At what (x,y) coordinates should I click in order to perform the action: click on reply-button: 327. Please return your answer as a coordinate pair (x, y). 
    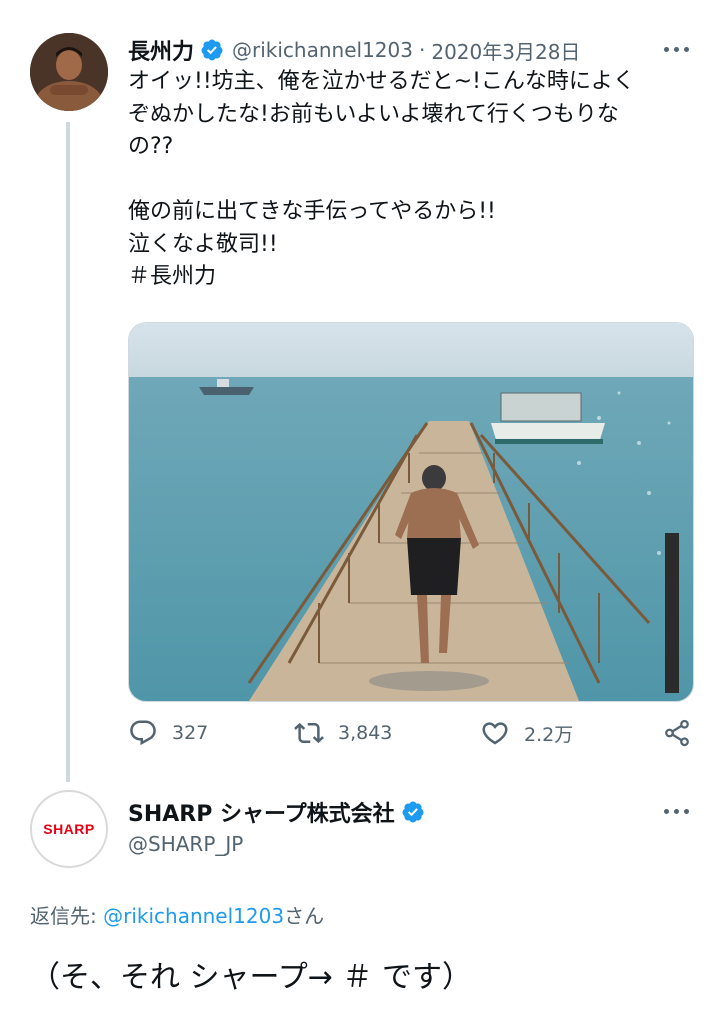
    Looking at the image, I should click on (168, 733).